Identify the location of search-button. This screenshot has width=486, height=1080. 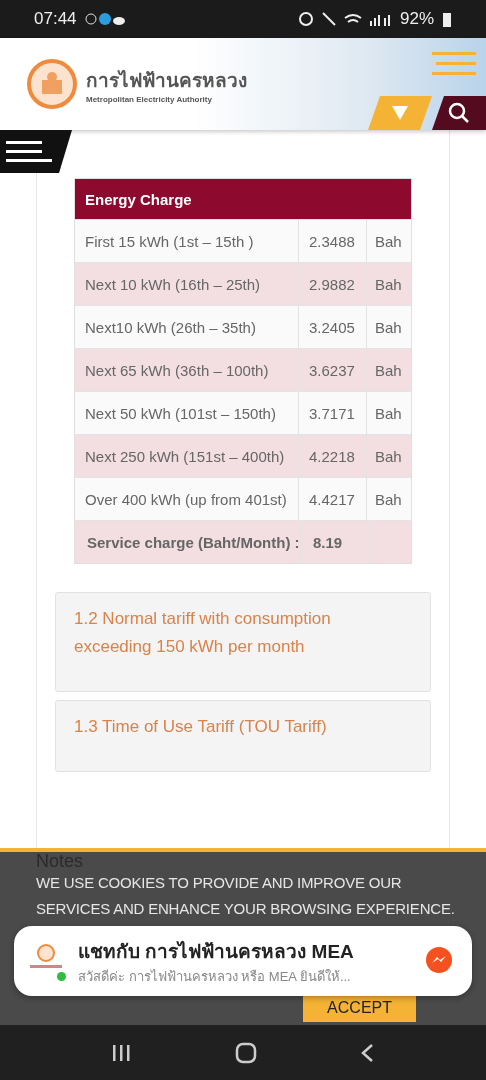
(459, 113).